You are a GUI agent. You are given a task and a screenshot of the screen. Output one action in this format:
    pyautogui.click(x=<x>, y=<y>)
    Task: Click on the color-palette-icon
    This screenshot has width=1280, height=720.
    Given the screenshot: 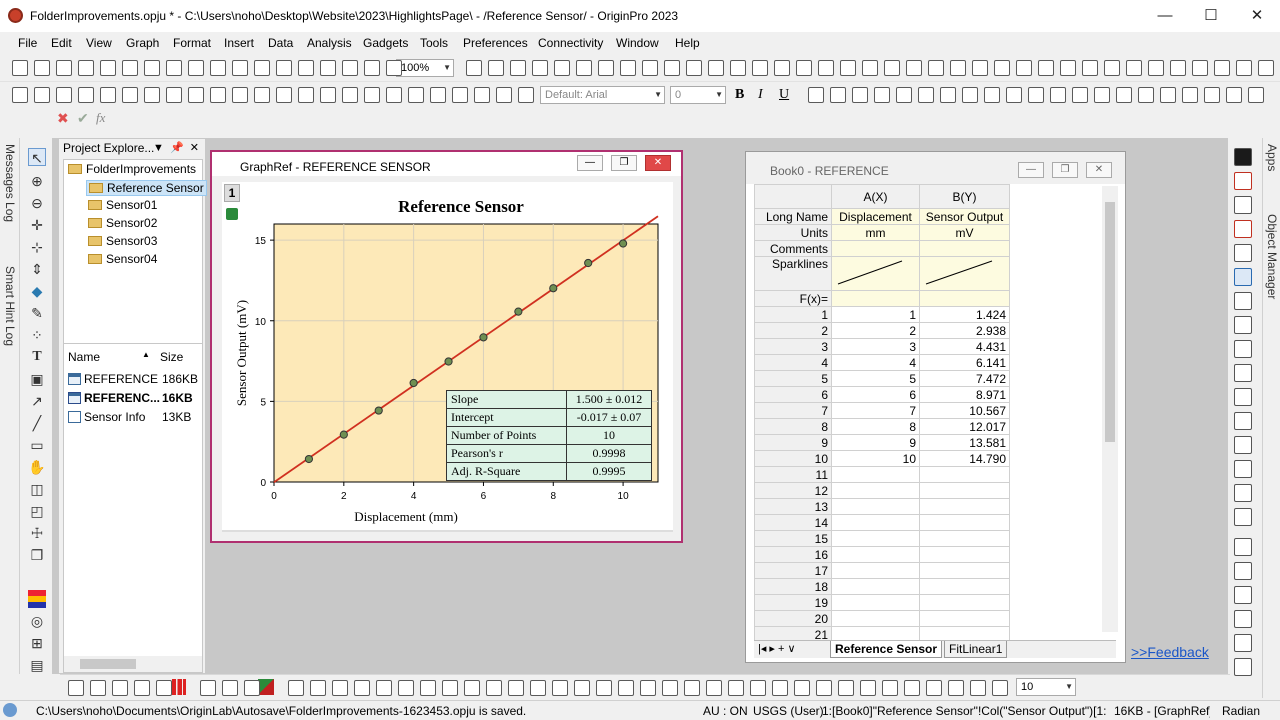 What is the action you would take?
    pyautogui.click(x=37, y=599)
    